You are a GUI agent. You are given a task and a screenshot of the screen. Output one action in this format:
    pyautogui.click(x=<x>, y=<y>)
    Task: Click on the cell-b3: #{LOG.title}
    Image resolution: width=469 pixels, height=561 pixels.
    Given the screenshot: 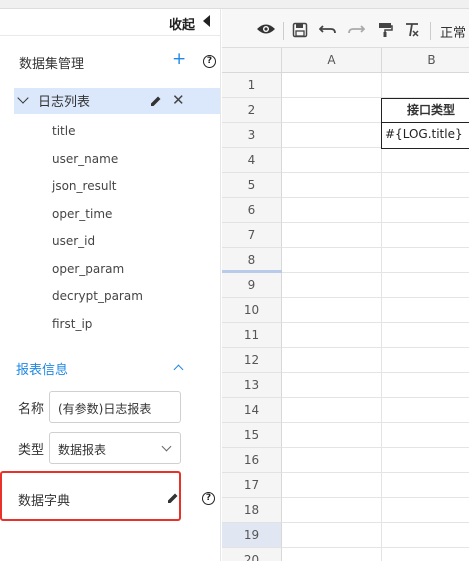 What is the action you would take?
    pyautogui.click(x=425, y=134)
    